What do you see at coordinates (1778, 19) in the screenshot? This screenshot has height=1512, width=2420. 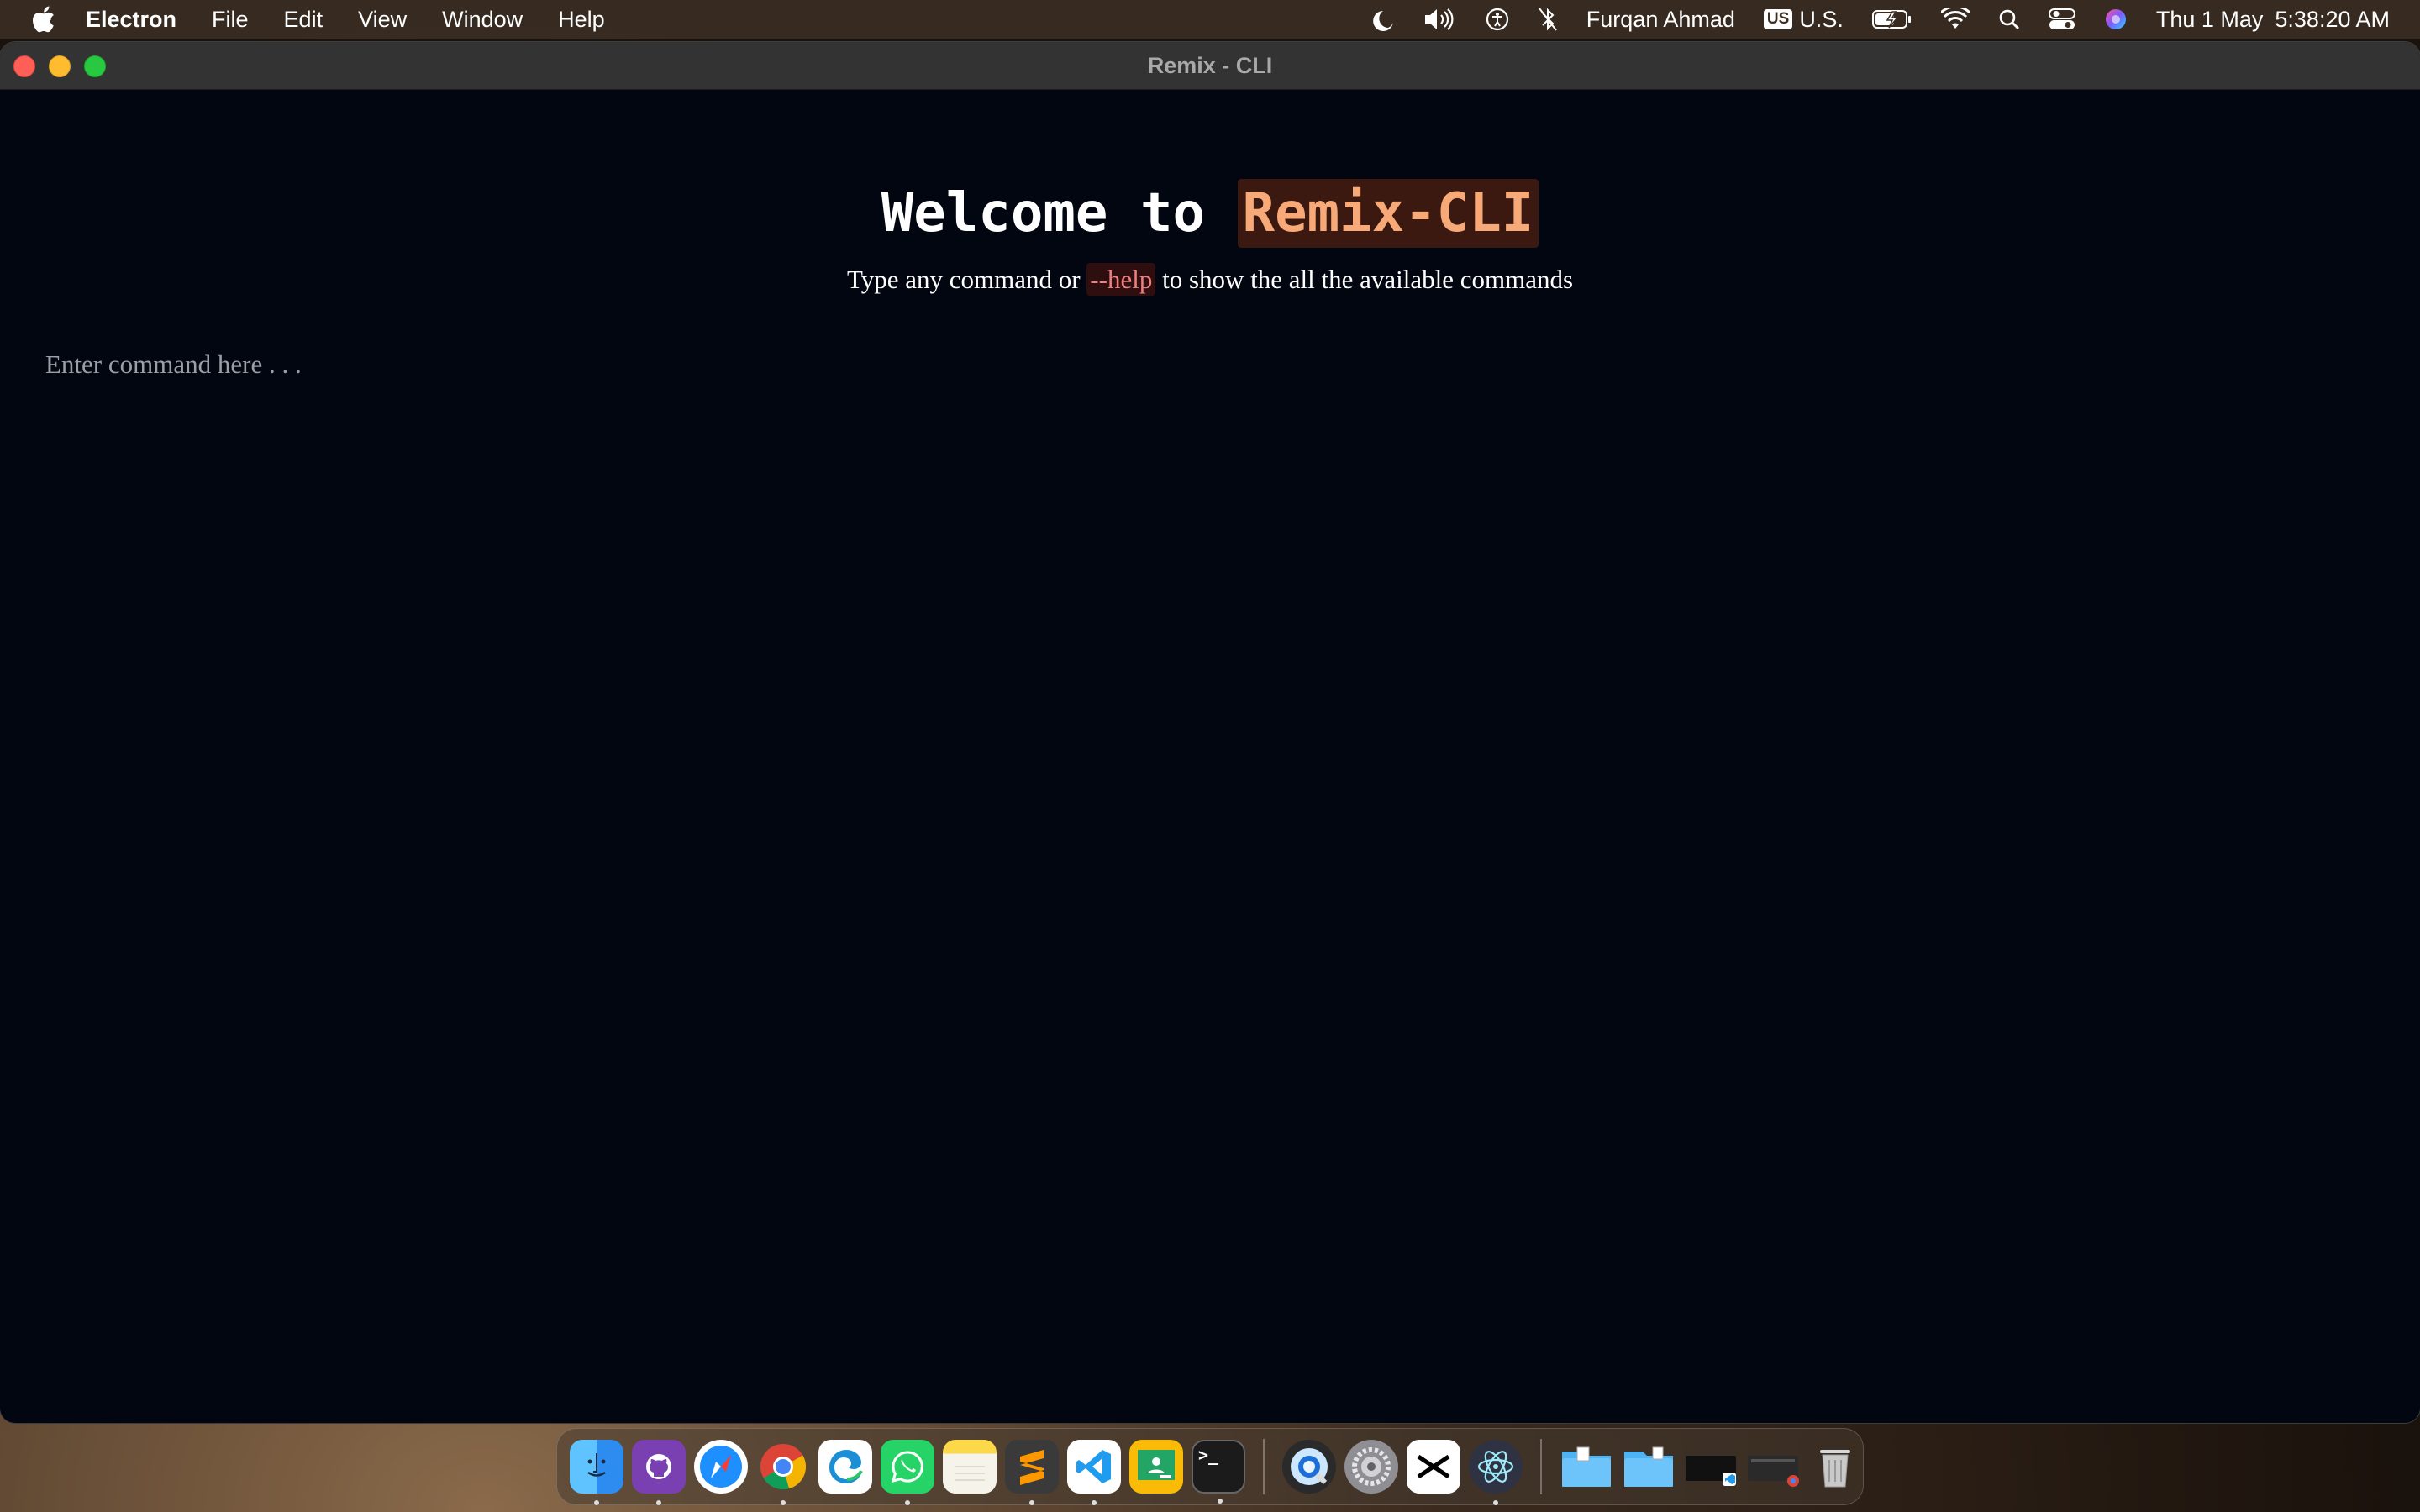 I see `input-source-badge: US` at bounding box center [1778, 19].